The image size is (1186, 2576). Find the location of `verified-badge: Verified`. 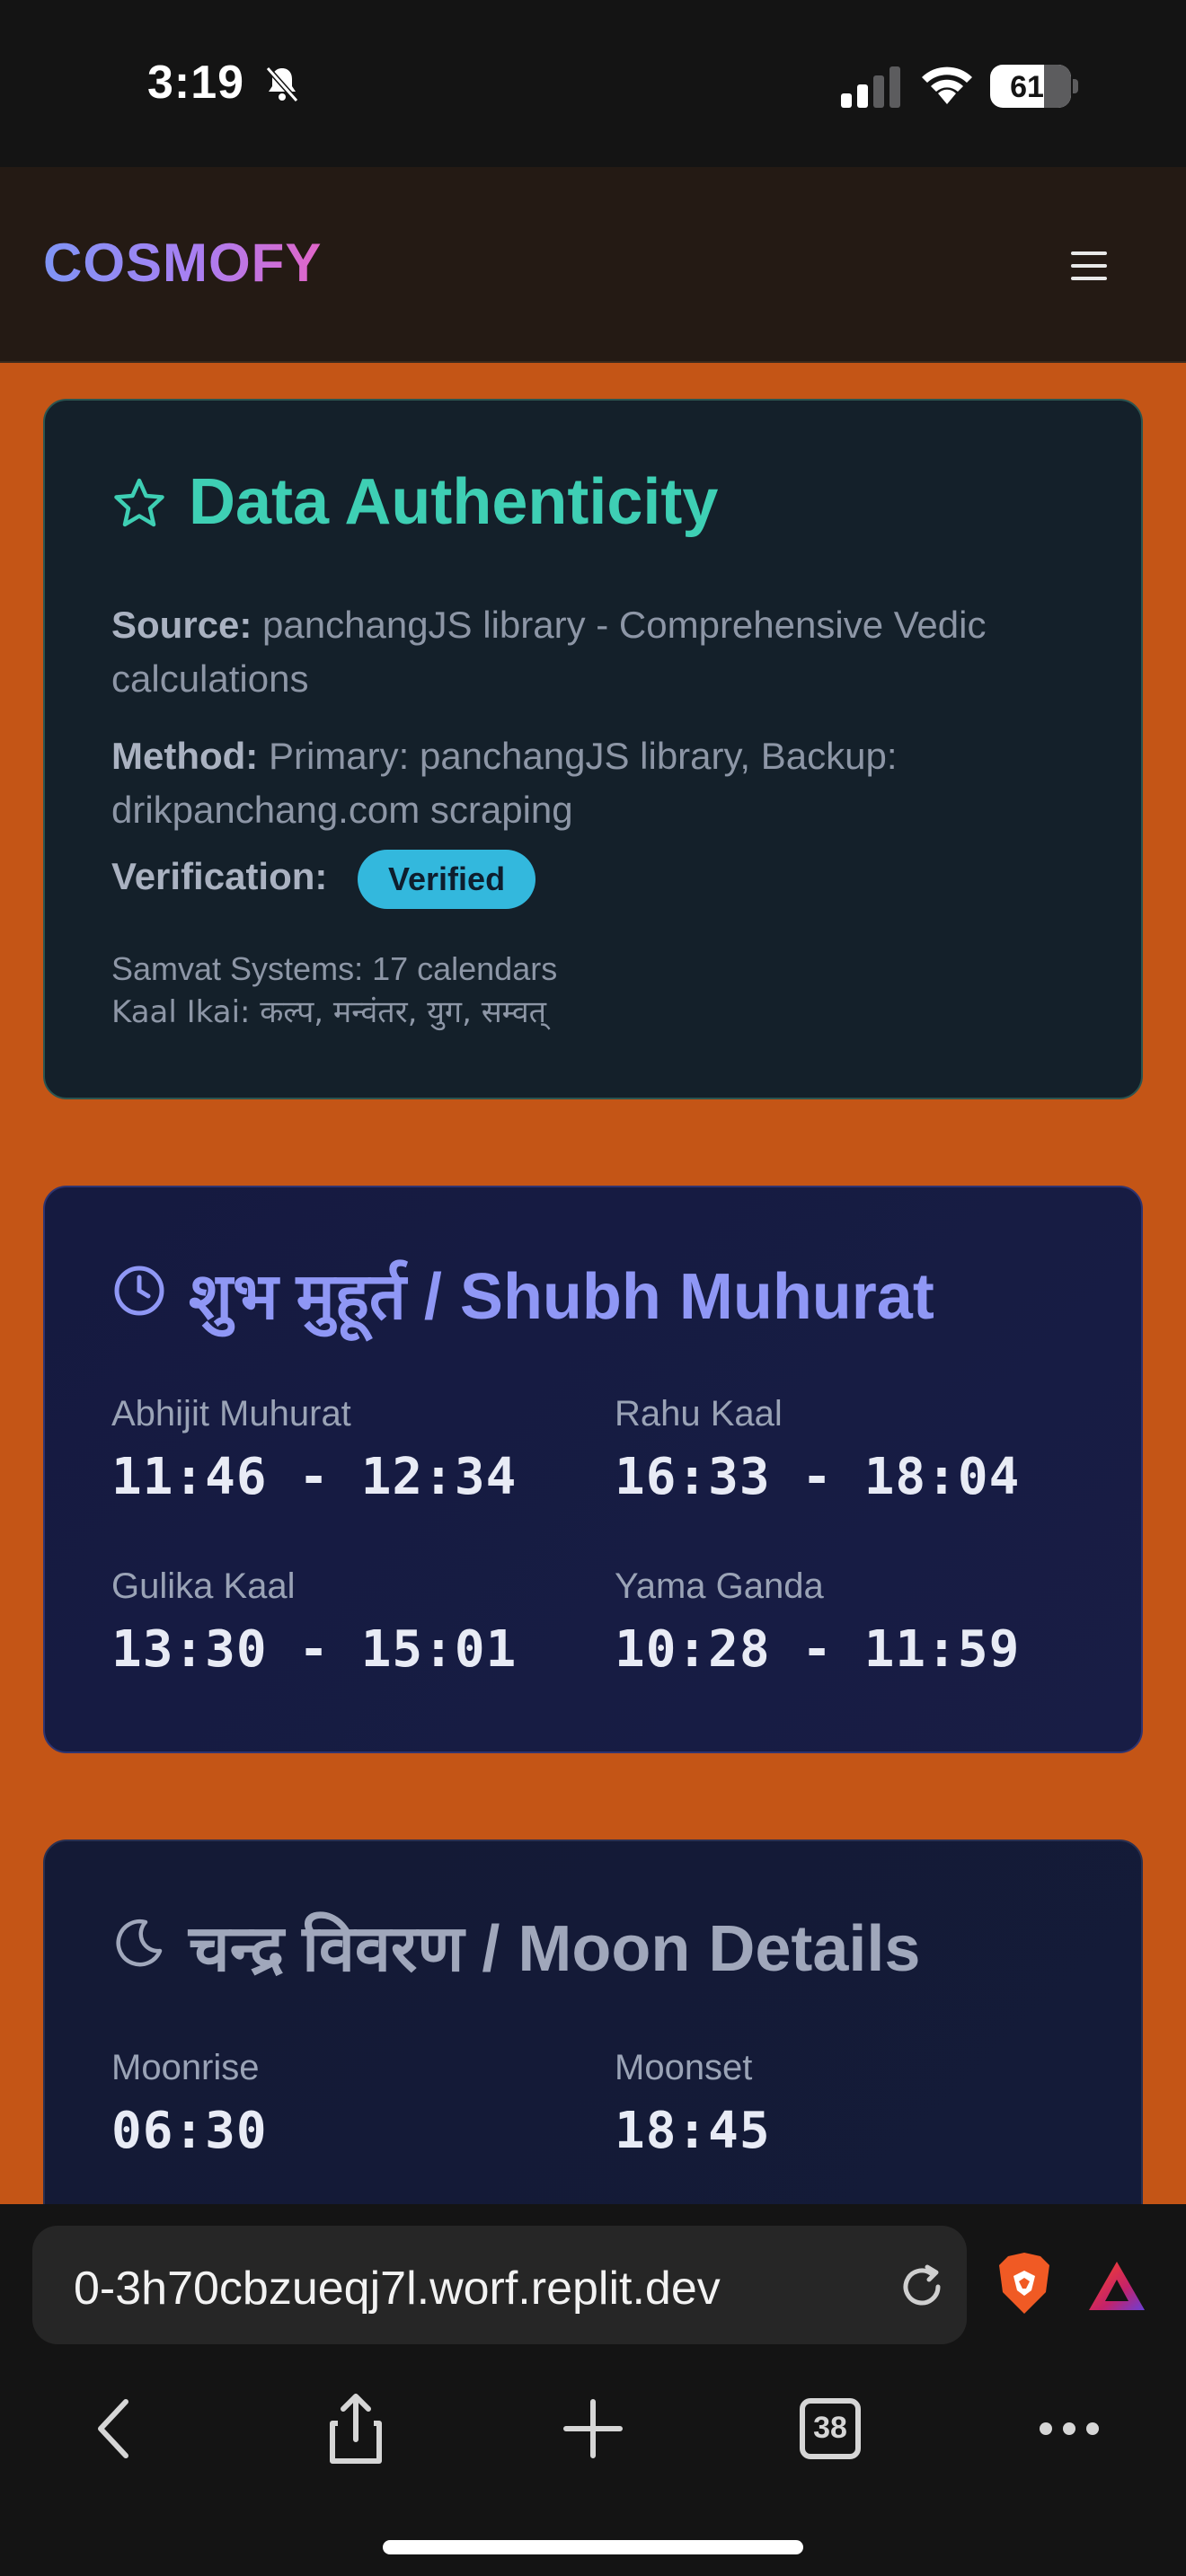

verified-badge: Verified is located at coordinates (447, 879).